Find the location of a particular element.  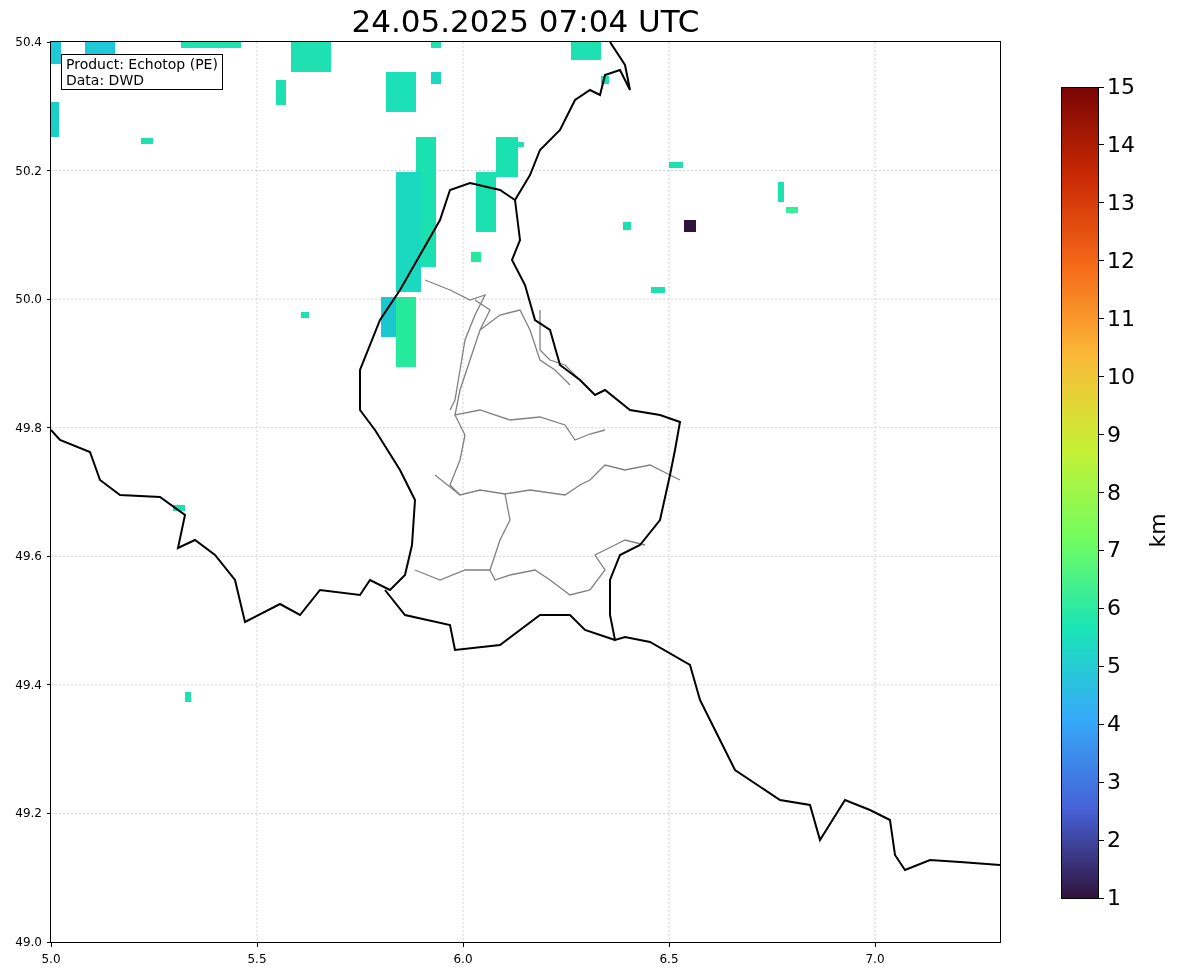

x-tick-label: 6.5 is located at coordinates (669, 959).